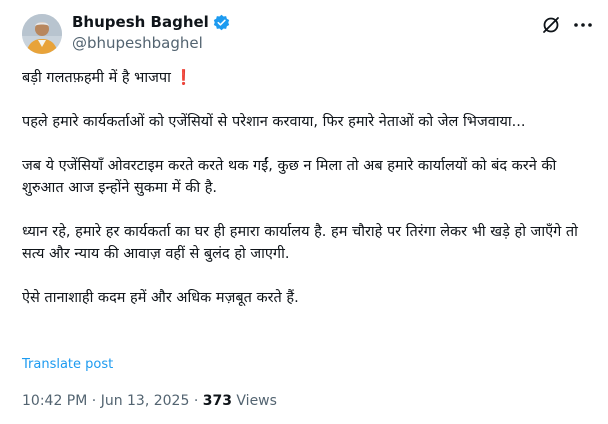 Image resolution: width=608 pixels, height=424 pixels. I want to click on author-display-name: Bhupesh Baghel, so click(140, 22).